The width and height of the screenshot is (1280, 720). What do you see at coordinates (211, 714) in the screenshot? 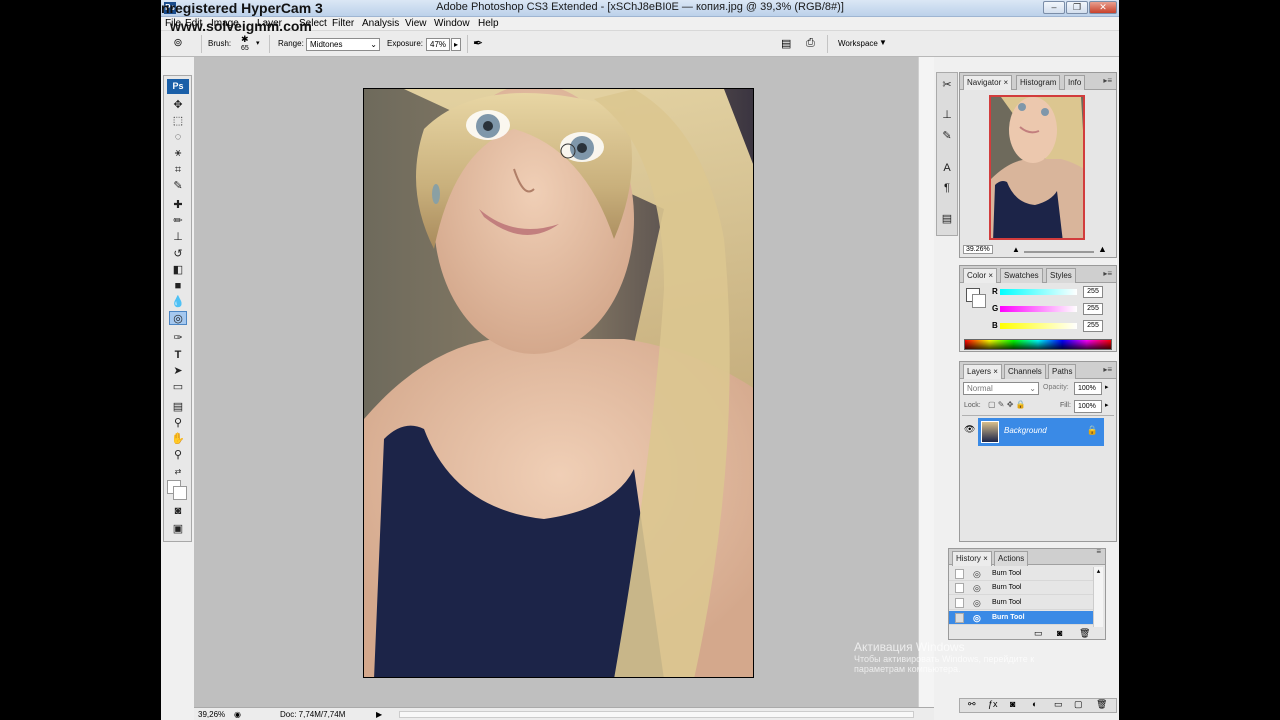
I see `zoom-level: 39,26%` at bounding box center [211, 714].